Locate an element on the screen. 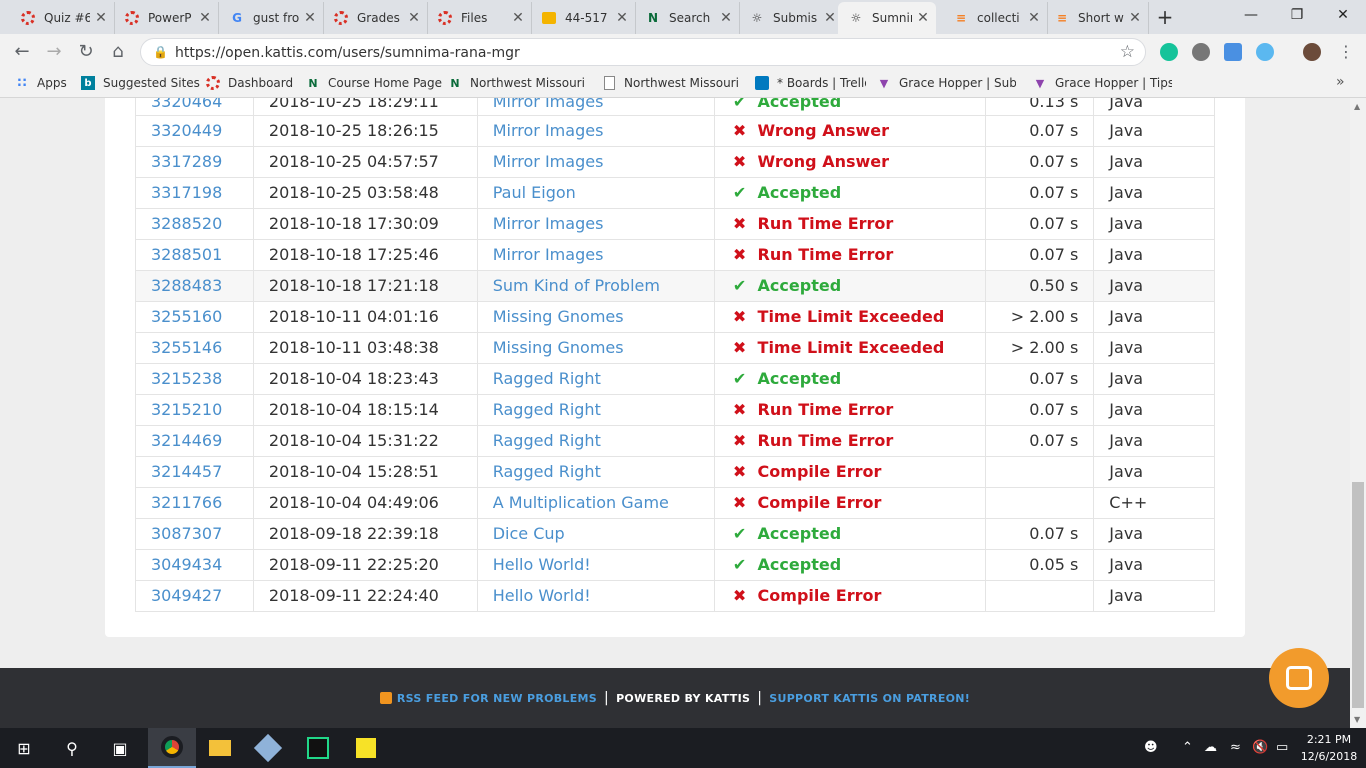 The image size is (1366, 768). browser-tab: Files ✕ is located at coordinates (479, 18).